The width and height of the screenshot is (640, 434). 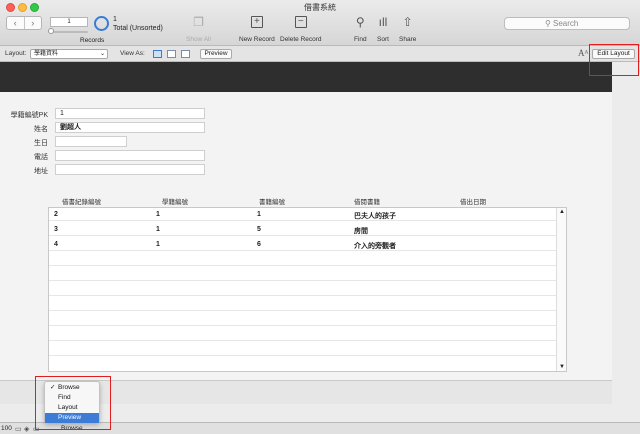 I want to click on records-label: Records, so click(x=92, y=40).